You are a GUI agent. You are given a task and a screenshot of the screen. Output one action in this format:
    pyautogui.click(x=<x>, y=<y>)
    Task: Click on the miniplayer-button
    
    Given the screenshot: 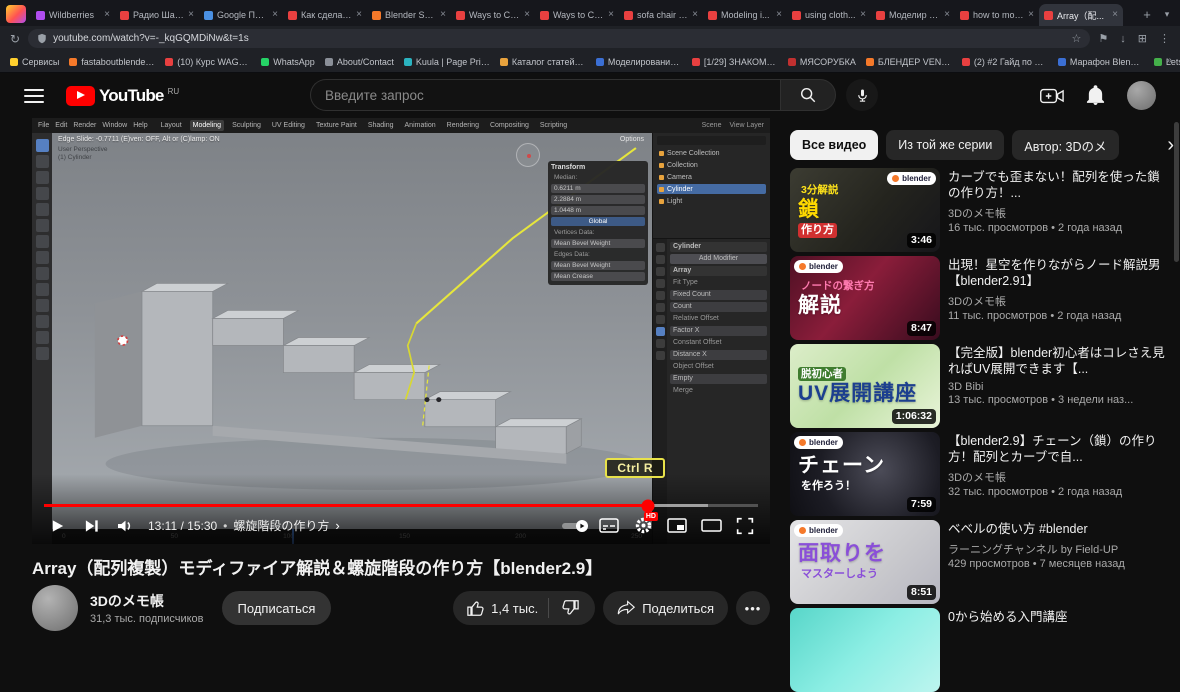 What is the action you would take?
    pyautogui.click(x=677, y=526)
    